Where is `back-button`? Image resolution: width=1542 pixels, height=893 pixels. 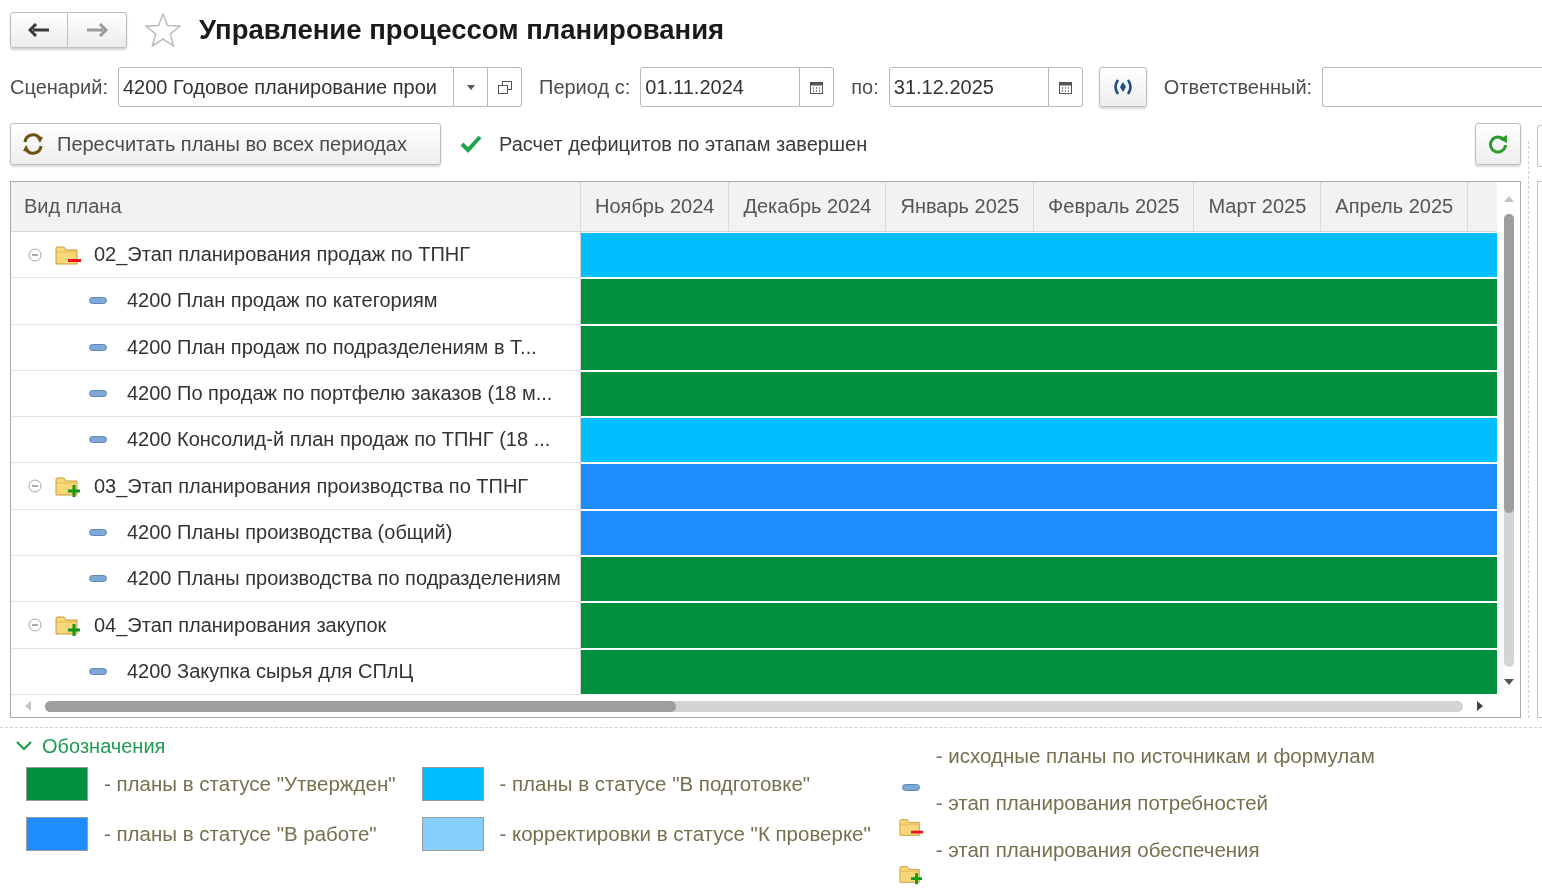
back-button is located at coordinates (39, 30).